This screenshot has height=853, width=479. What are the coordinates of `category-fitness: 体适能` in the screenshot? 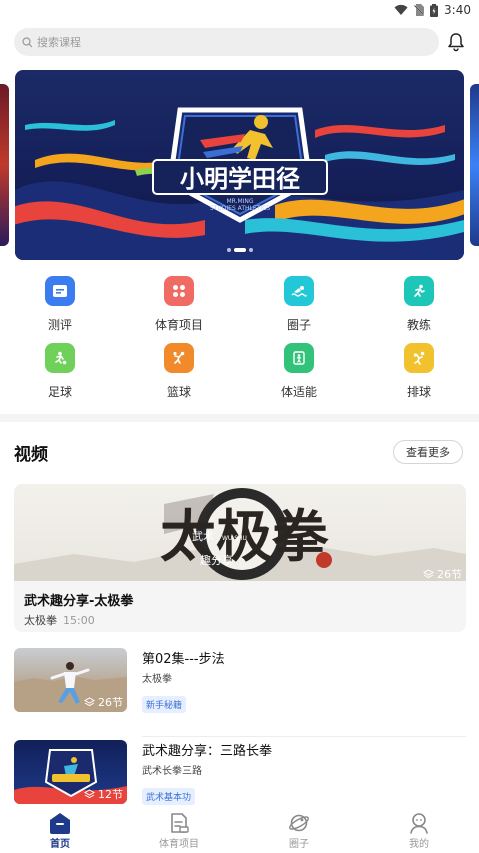 It's located at (299, 373).